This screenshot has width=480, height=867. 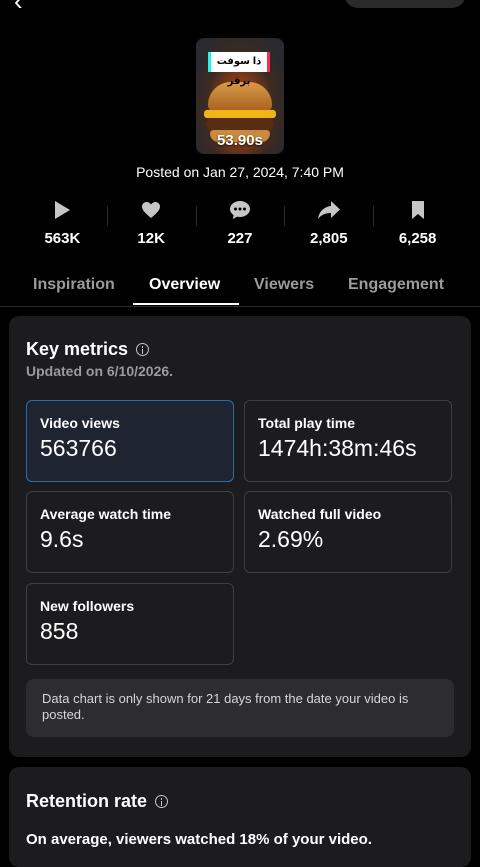 I want to click on tab-engagement: Engagement, so click(x=396, y=285).